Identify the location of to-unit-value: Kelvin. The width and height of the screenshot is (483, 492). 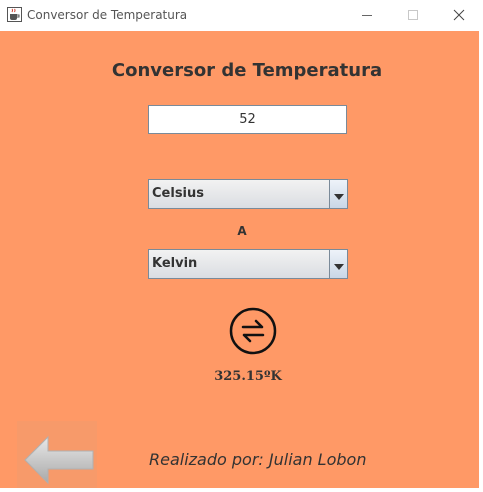
(175, 263).